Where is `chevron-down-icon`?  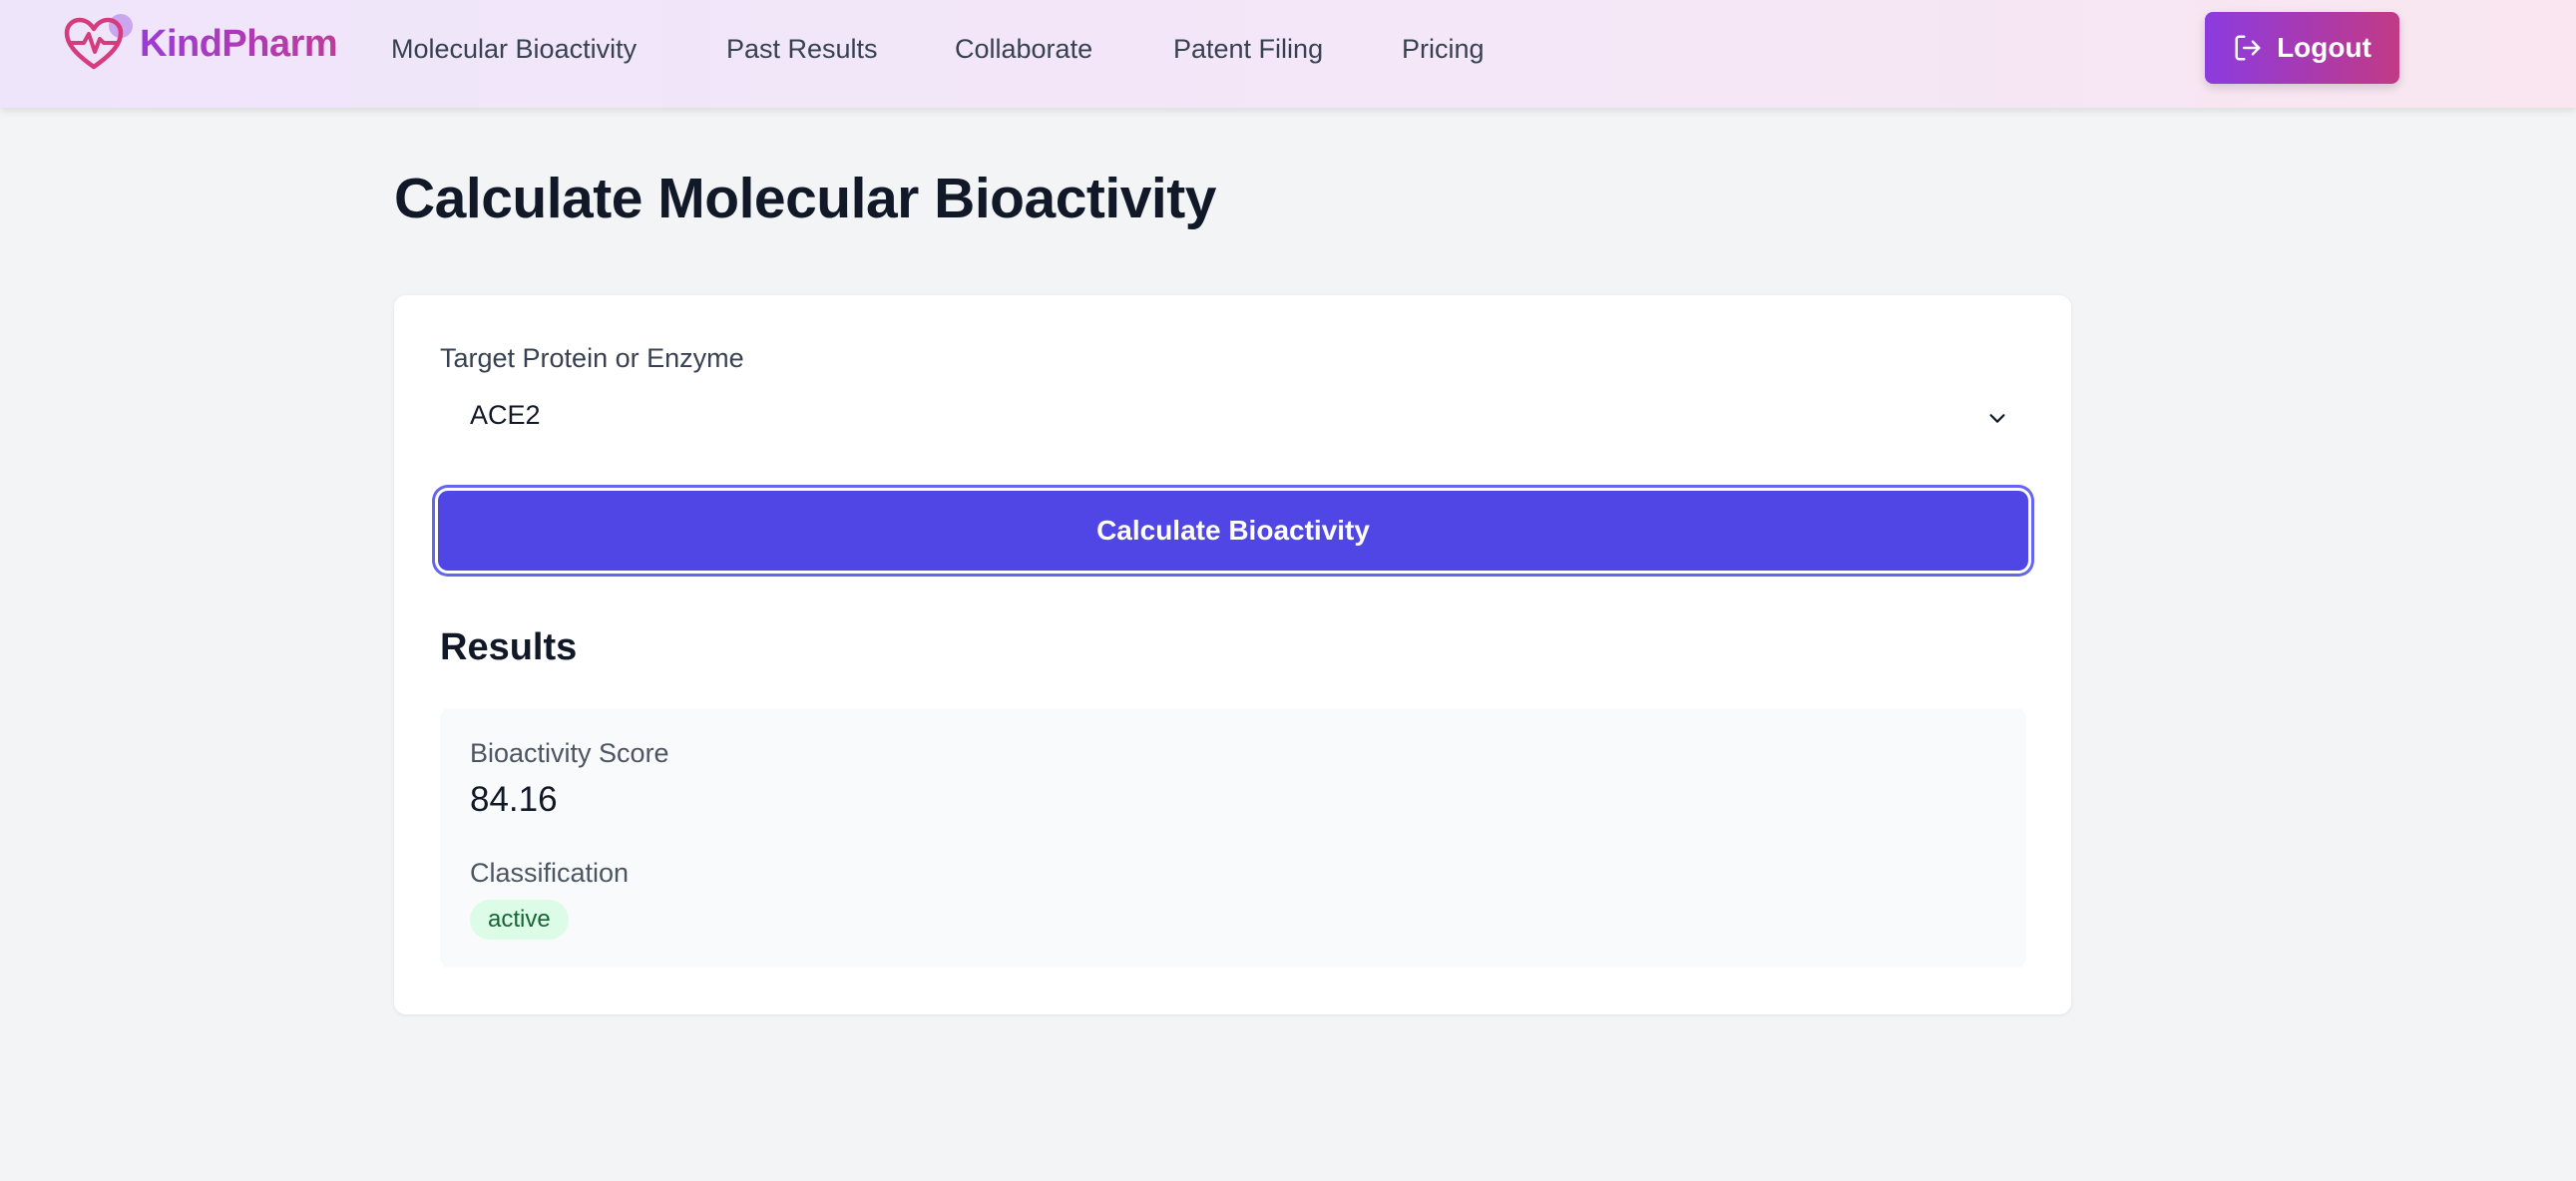
chevron-down-icon is located at coordinates (1997, 420).